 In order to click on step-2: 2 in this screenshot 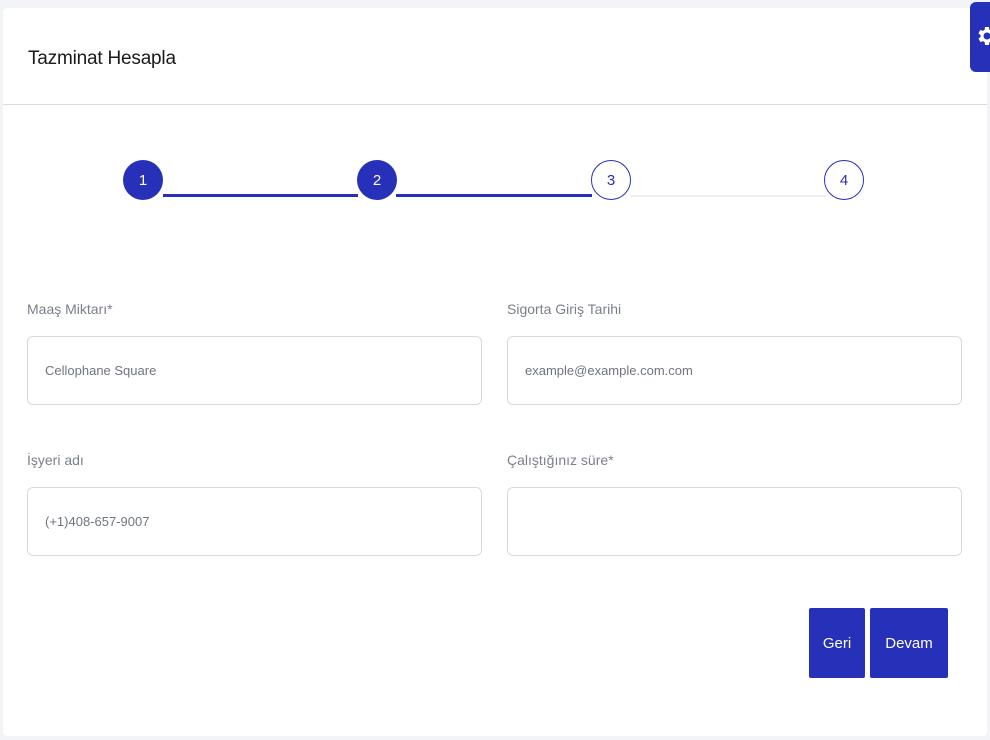, I will do `click(377, 180)`.